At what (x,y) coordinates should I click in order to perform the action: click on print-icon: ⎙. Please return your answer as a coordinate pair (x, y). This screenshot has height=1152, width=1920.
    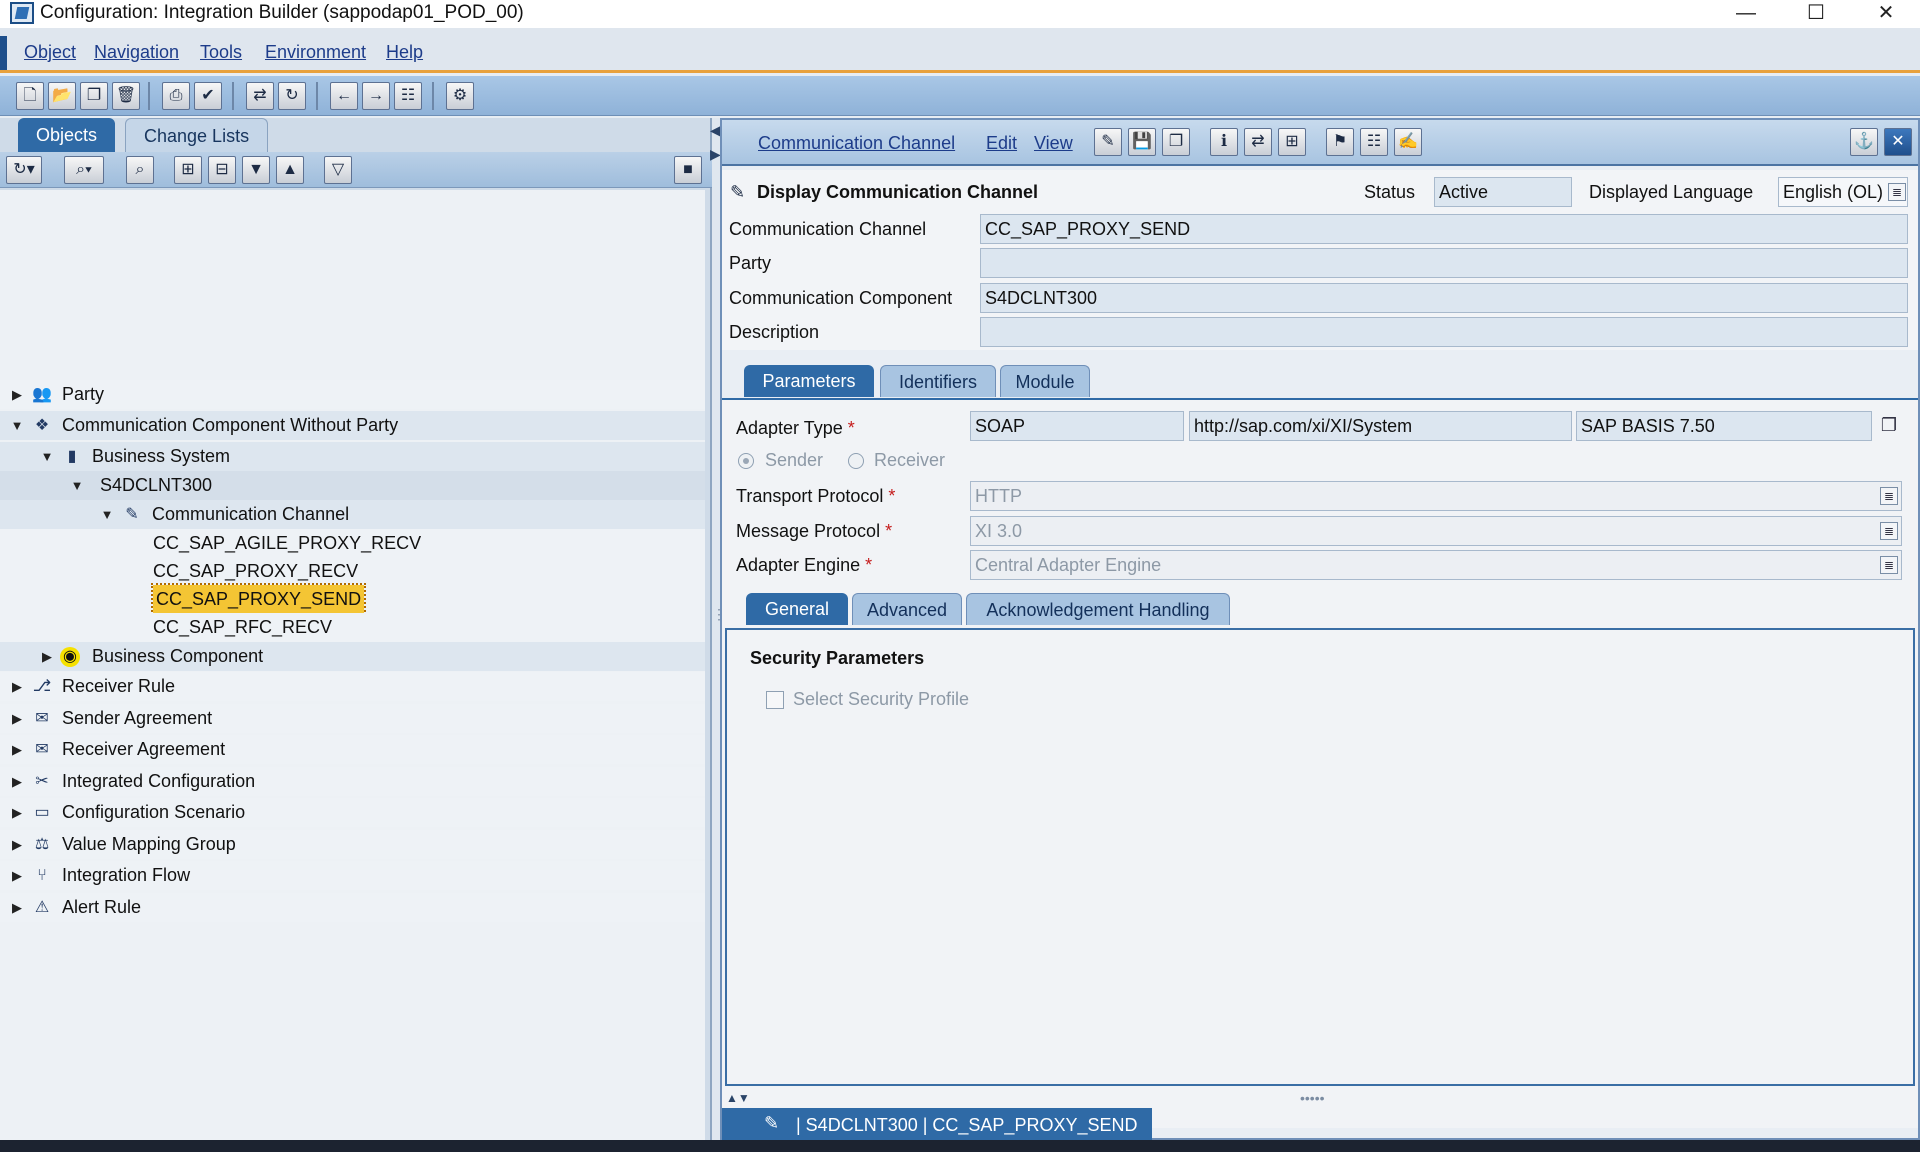
    Looking at the image, I should click on (176, 96).